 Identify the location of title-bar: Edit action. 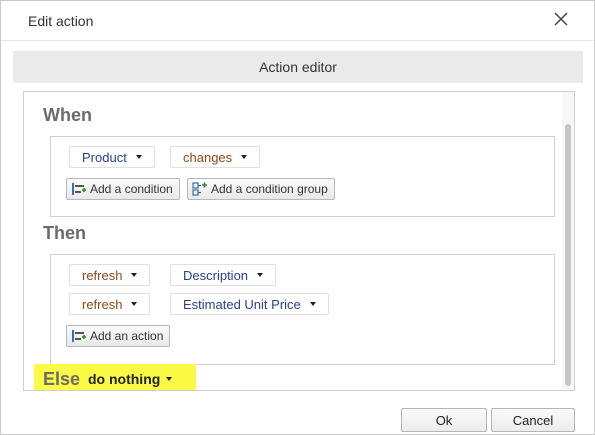
(297, 21).